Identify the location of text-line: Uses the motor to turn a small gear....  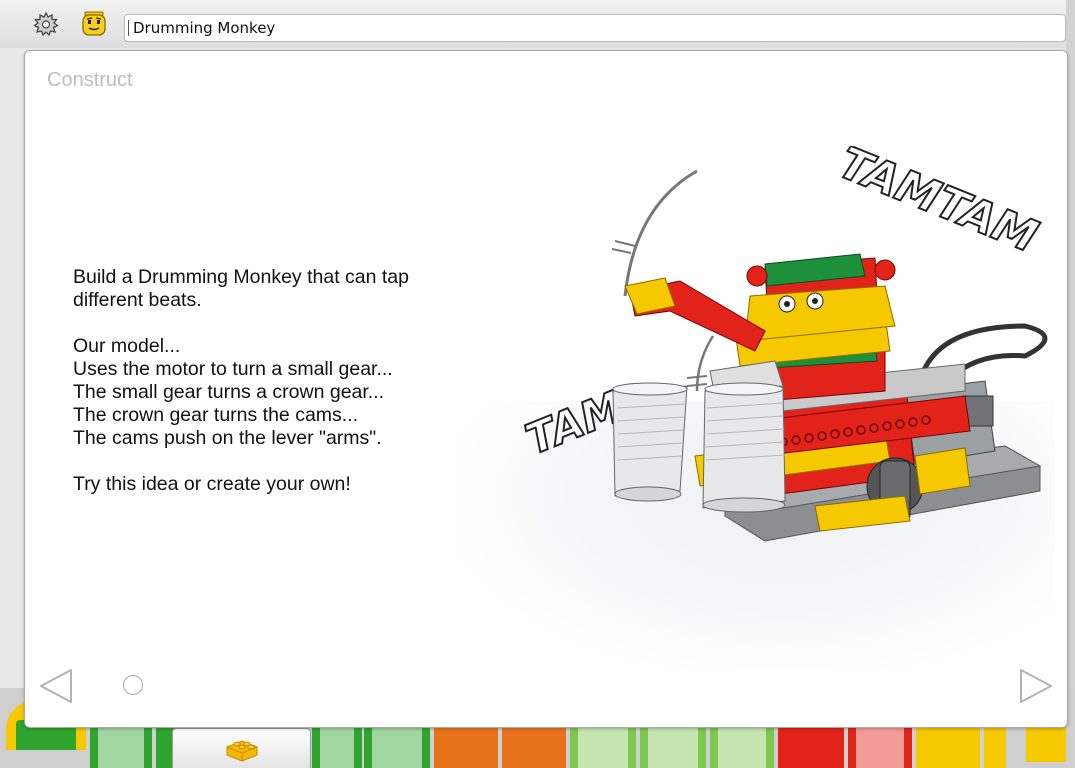
(233, 369).